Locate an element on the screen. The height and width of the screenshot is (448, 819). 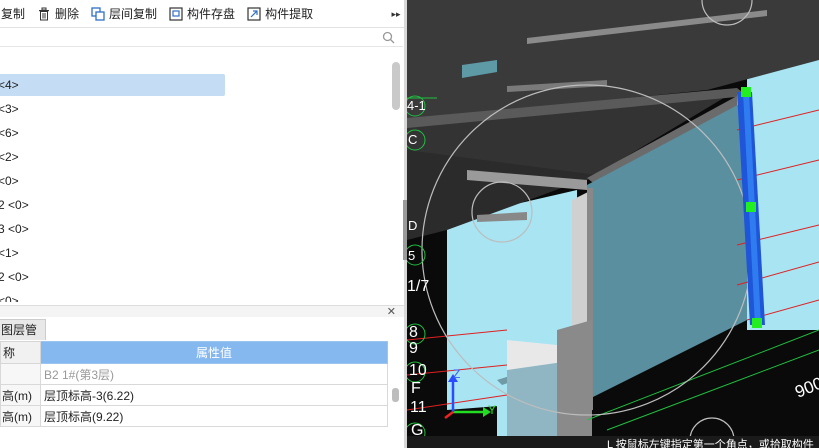
grid-axis-label: G is located at coordinates (417, 430).